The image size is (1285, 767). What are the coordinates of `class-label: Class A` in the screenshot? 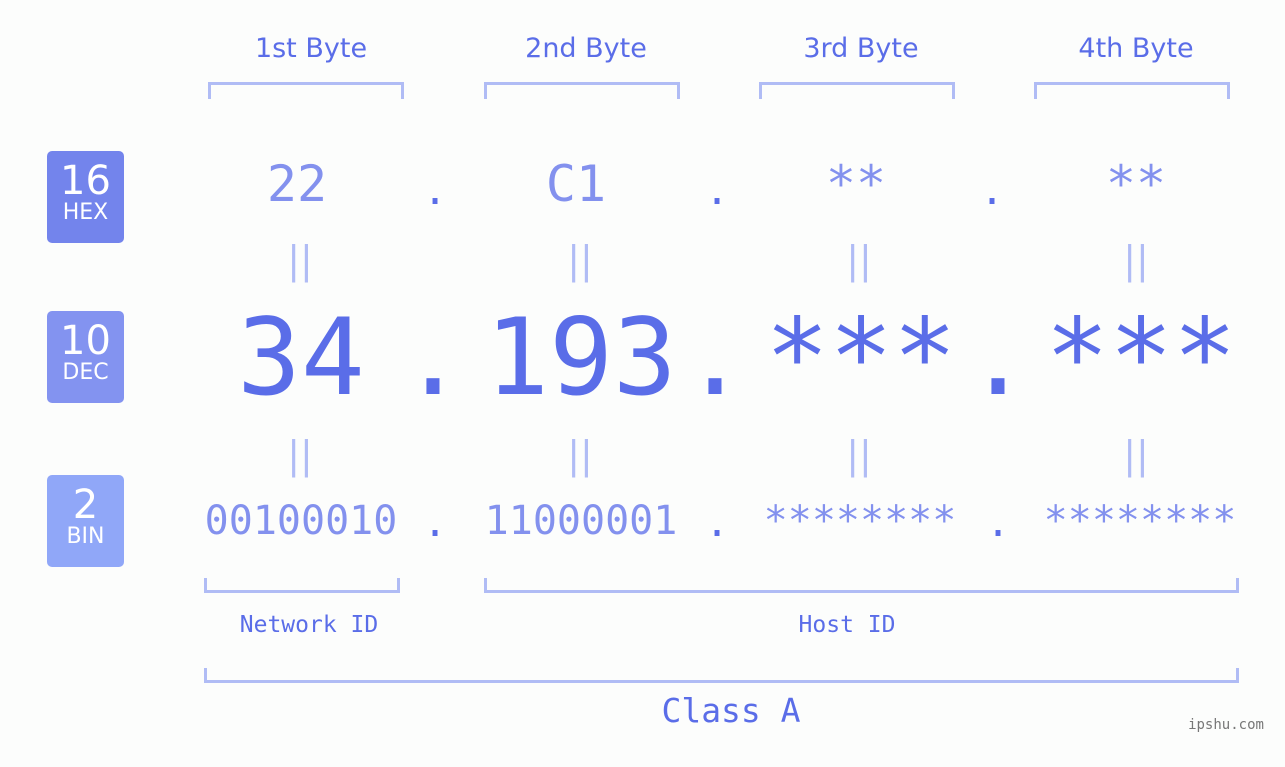 It's located at (731, 710).